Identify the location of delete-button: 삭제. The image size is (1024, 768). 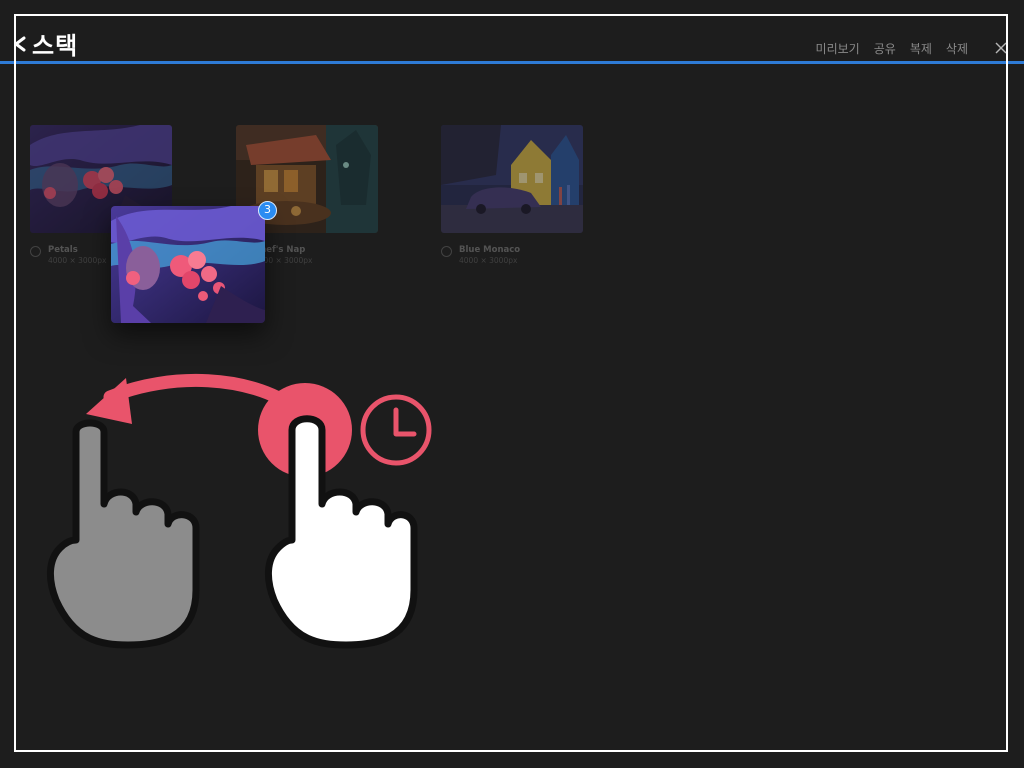
(957, 48).